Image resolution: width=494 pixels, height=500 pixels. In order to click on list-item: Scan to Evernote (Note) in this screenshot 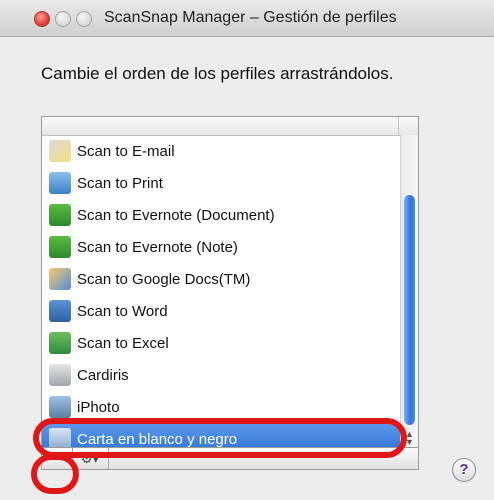, I will do `click(221, 247)`.